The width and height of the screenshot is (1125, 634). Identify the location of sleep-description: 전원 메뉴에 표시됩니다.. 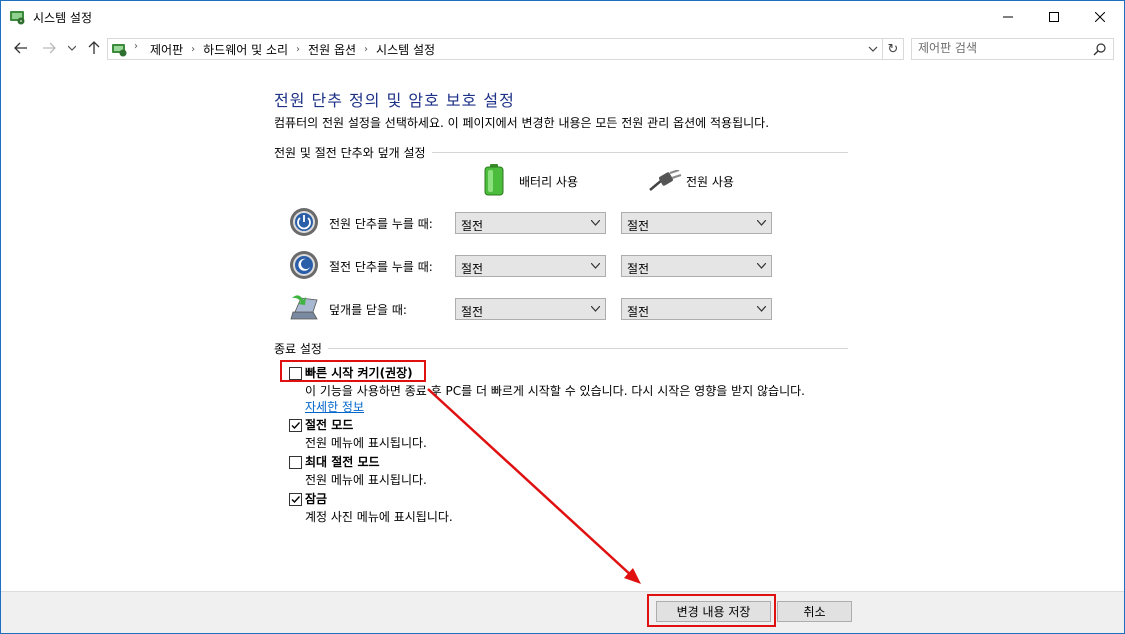
(366, 443).